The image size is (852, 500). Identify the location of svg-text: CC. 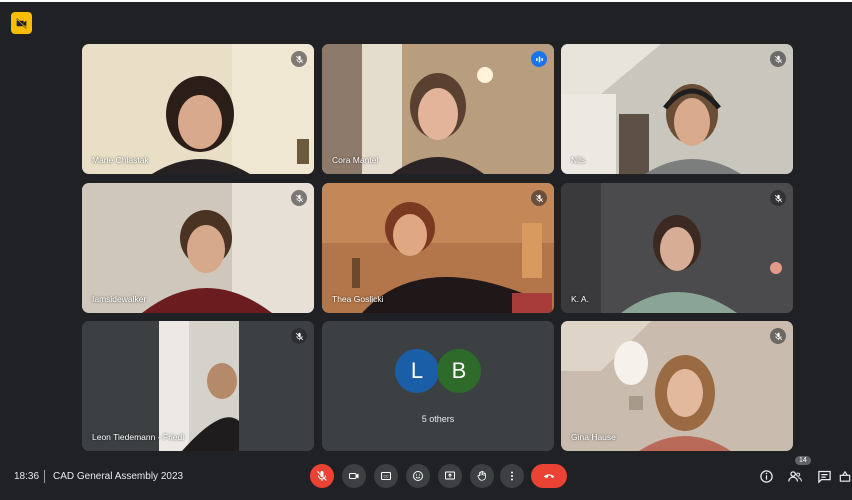
(386, 477).